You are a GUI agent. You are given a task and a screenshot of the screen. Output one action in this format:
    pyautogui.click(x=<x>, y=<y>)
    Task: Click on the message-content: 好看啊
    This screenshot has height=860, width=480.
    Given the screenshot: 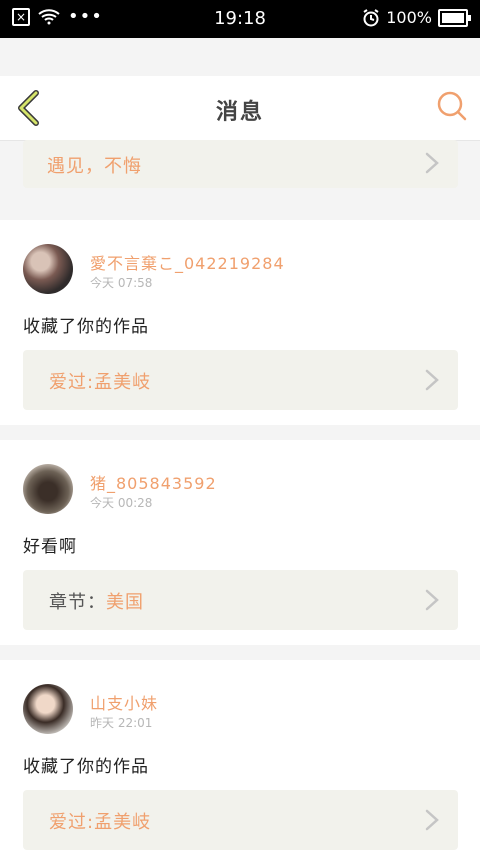 What is the action you would take?
    pyautogui.click(x=50, y=547)
    